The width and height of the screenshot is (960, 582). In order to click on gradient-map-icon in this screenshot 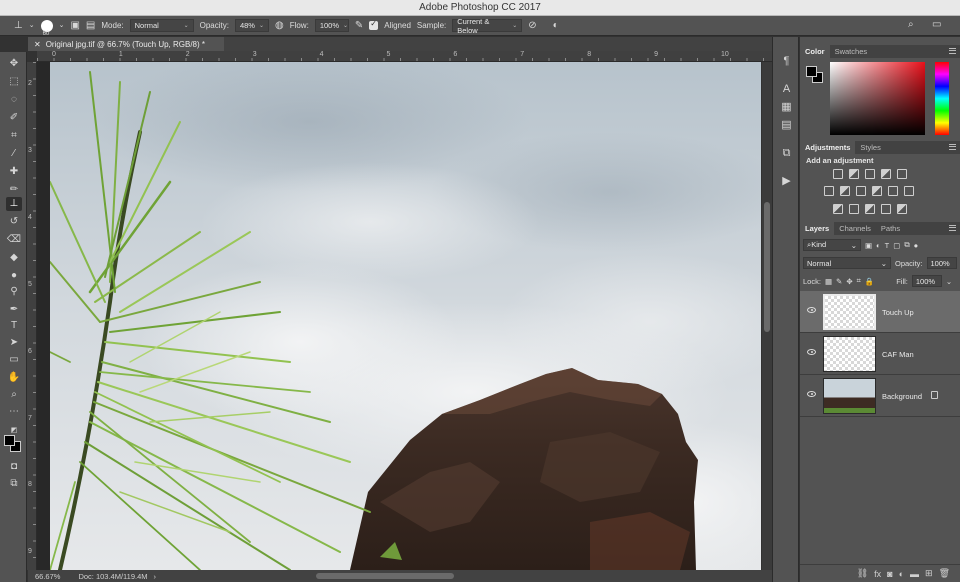, I will do `click(886, 209)`.